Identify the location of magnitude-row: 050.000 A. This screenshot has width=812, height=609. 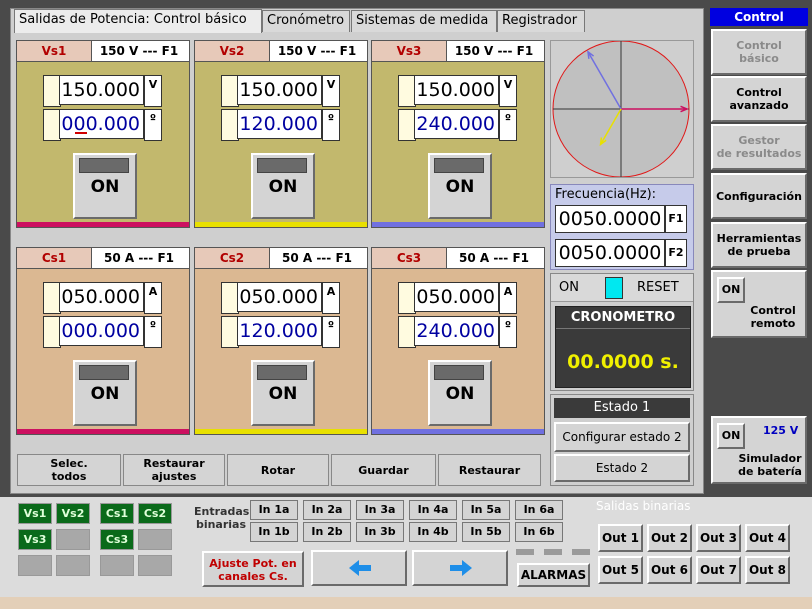
(104, 298).